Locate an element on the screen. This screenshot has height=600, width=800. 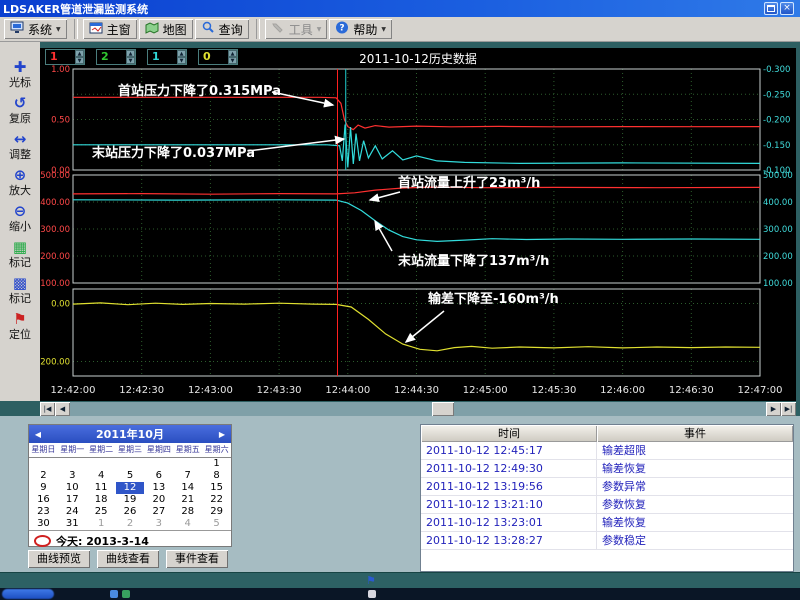
menu-query: 查询 is located at coordinates (221, 29).